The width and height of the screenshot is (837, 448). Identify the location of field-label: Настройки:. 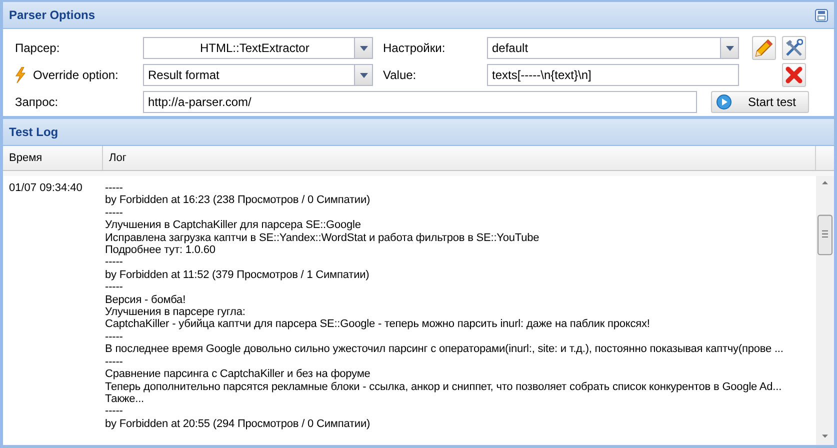
(414, 48).